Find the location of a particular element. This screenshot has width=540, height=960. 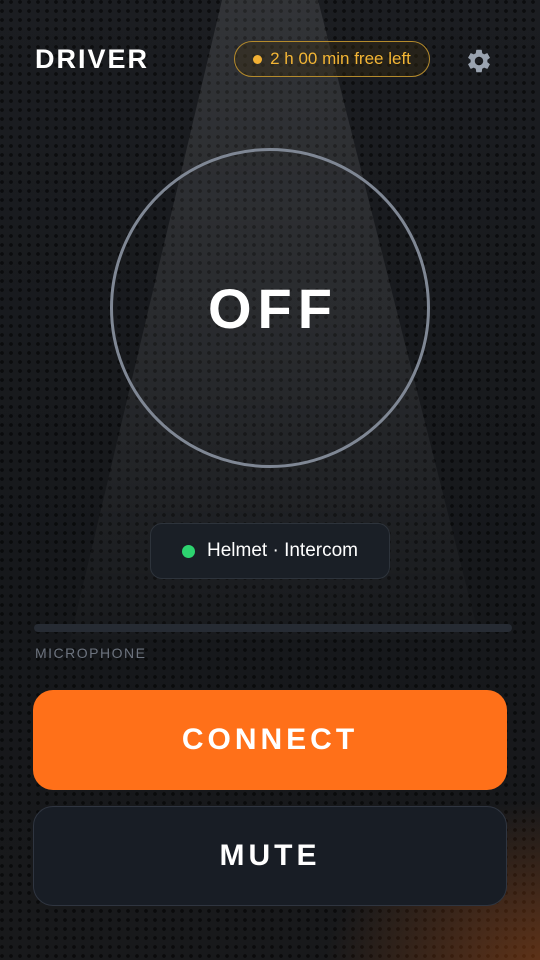

top-bar: DRIVER 2 h 00 min free left is located at coordinates (270, 61).